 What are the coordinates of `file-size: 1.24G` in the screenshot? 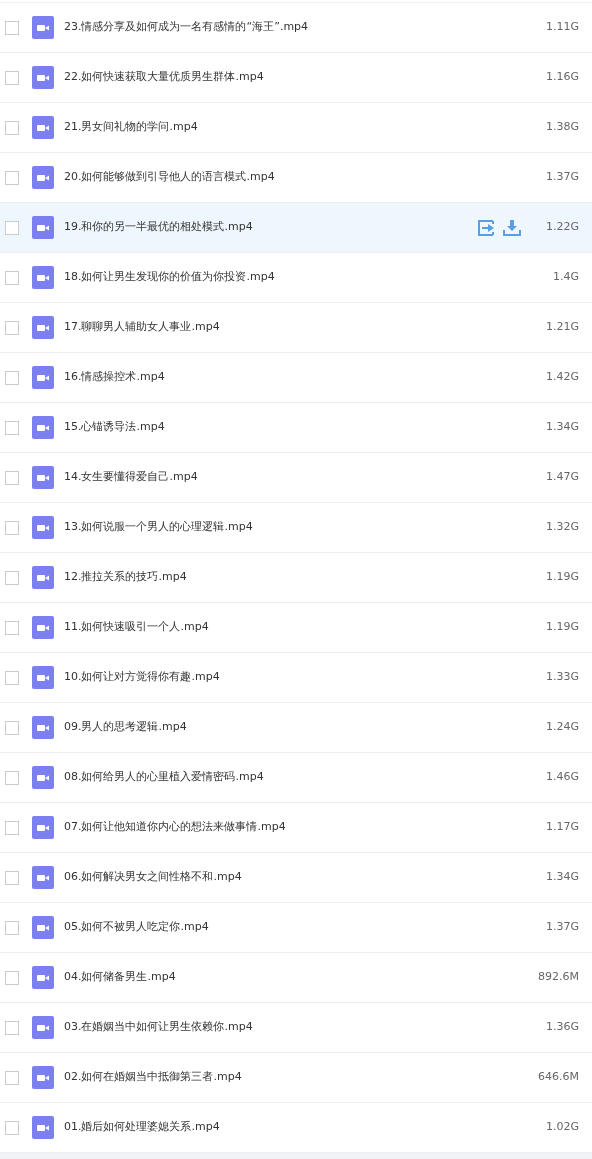 It's located at (562, 727).